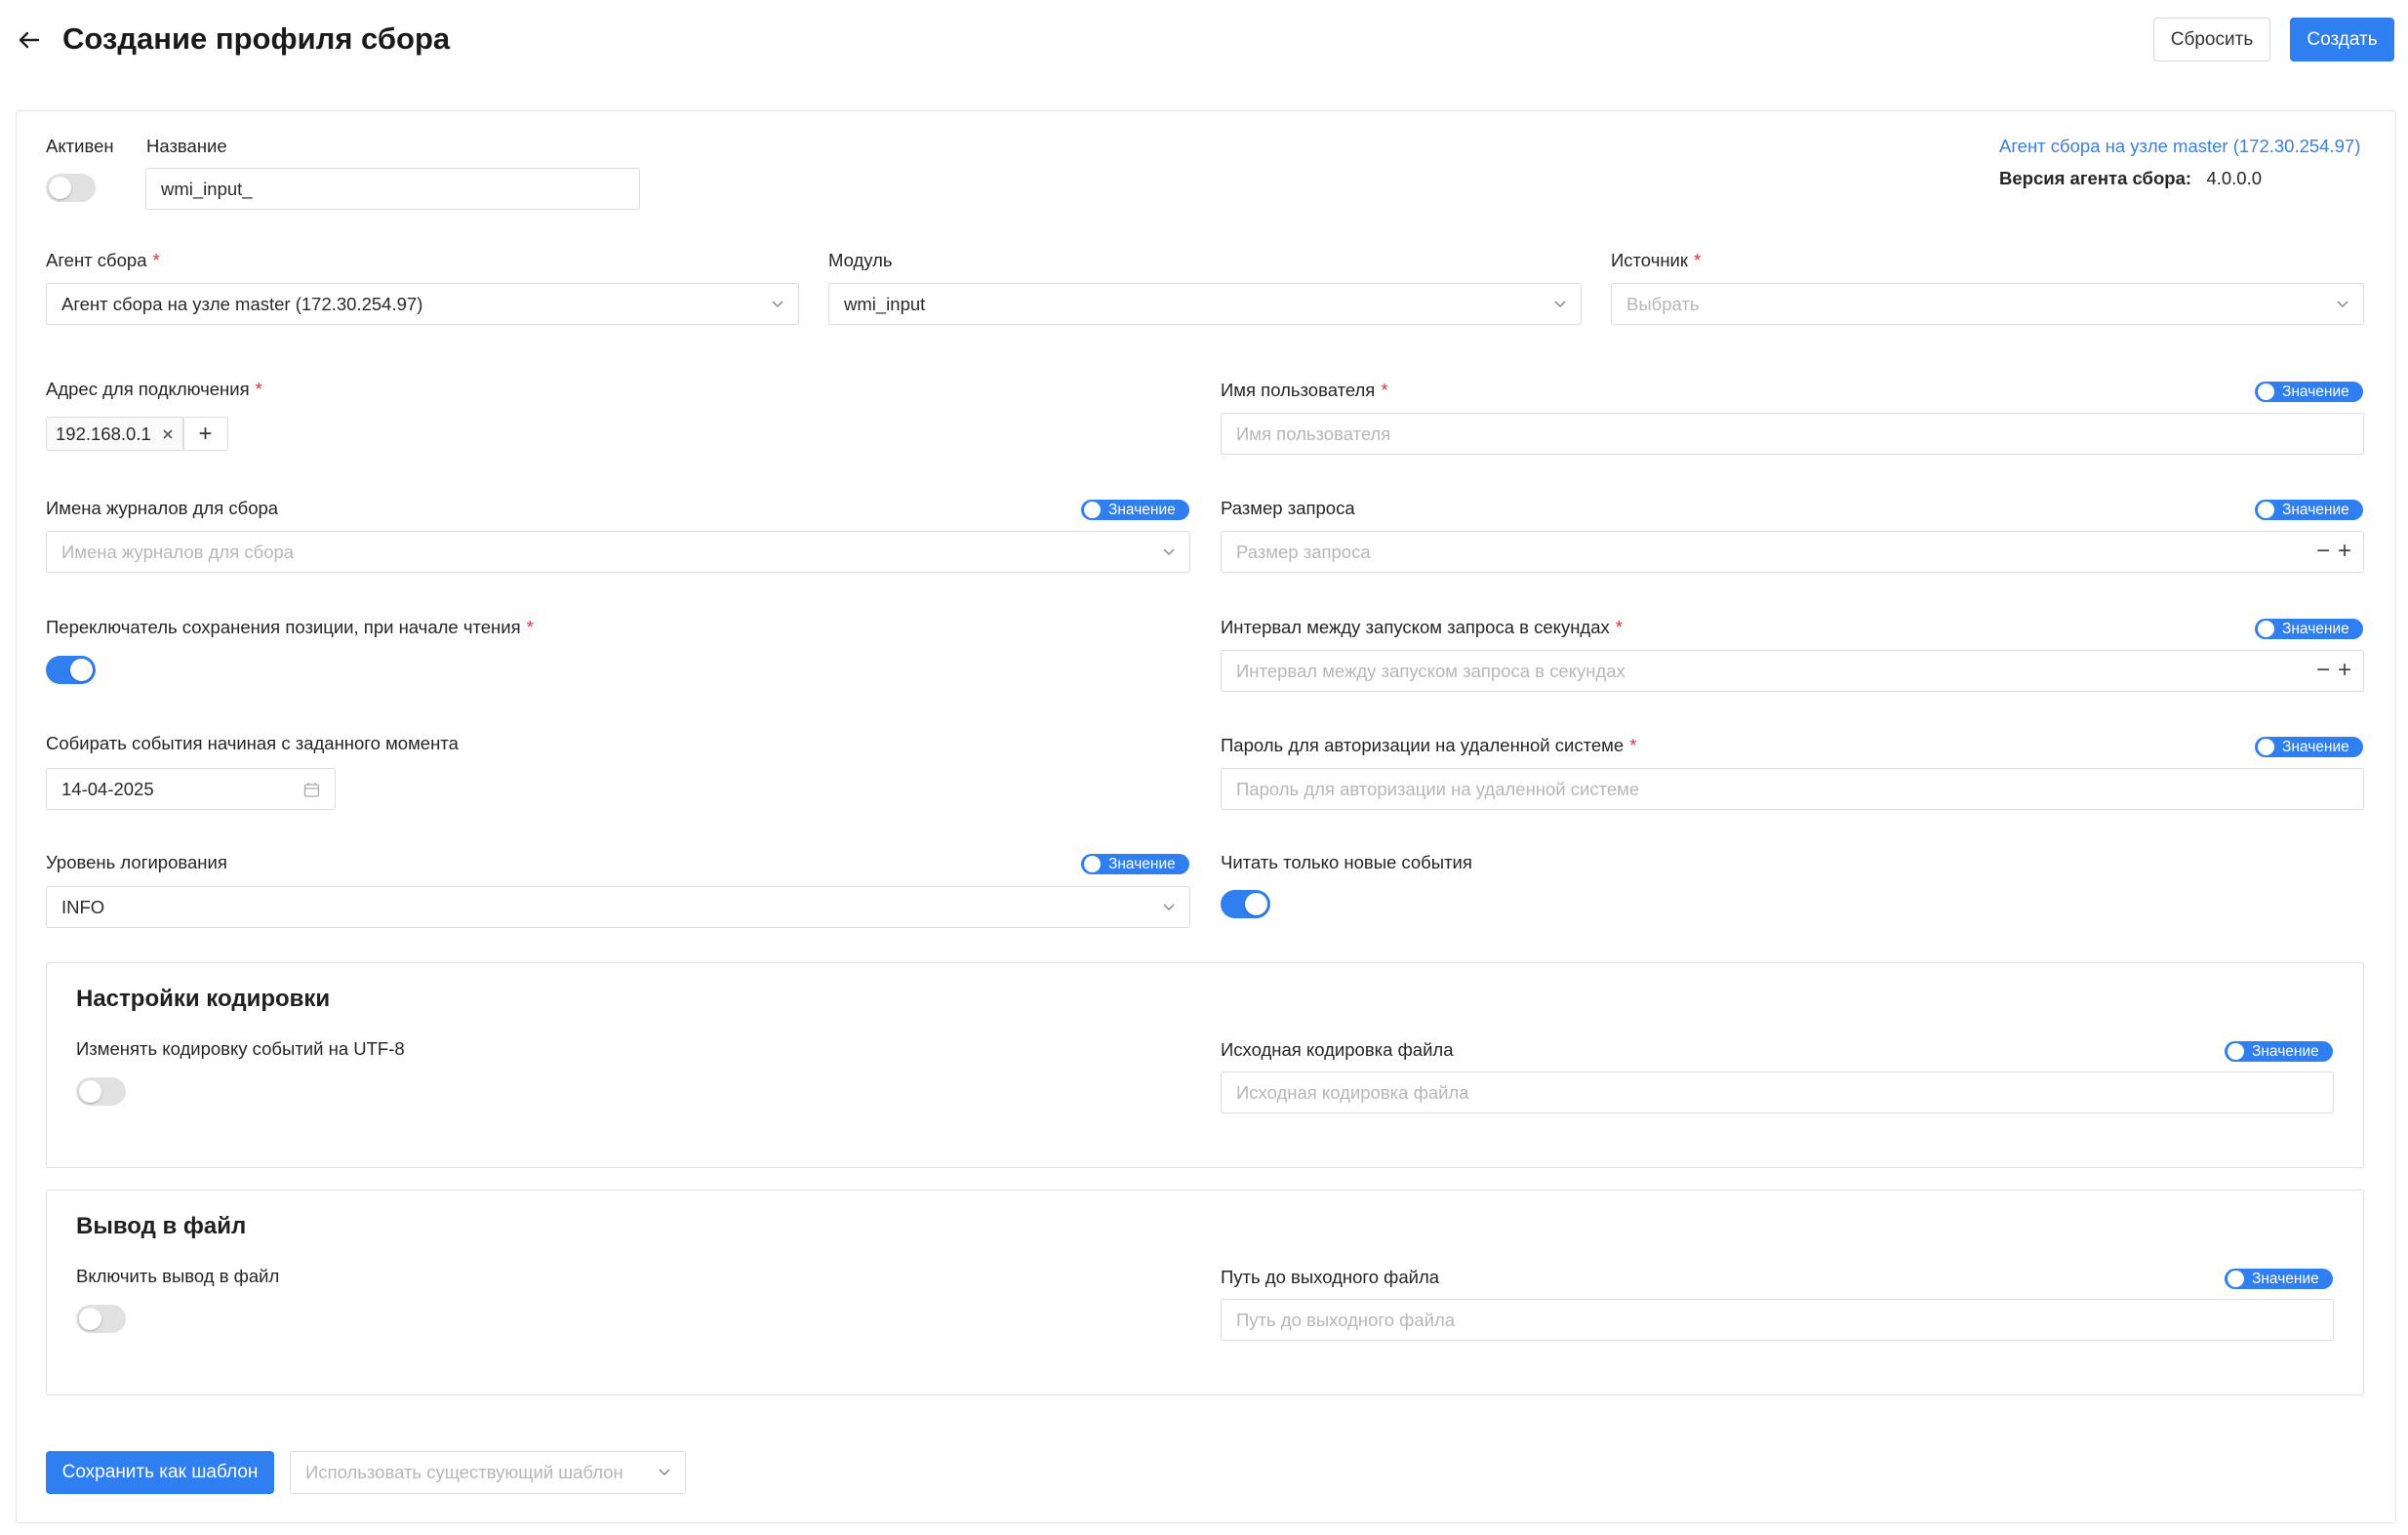 This screenshot has height=1535, width=2408. Describe the element at coordinates (618, 907) in the screenshot. I see `log-level-select: INFO` at that location.